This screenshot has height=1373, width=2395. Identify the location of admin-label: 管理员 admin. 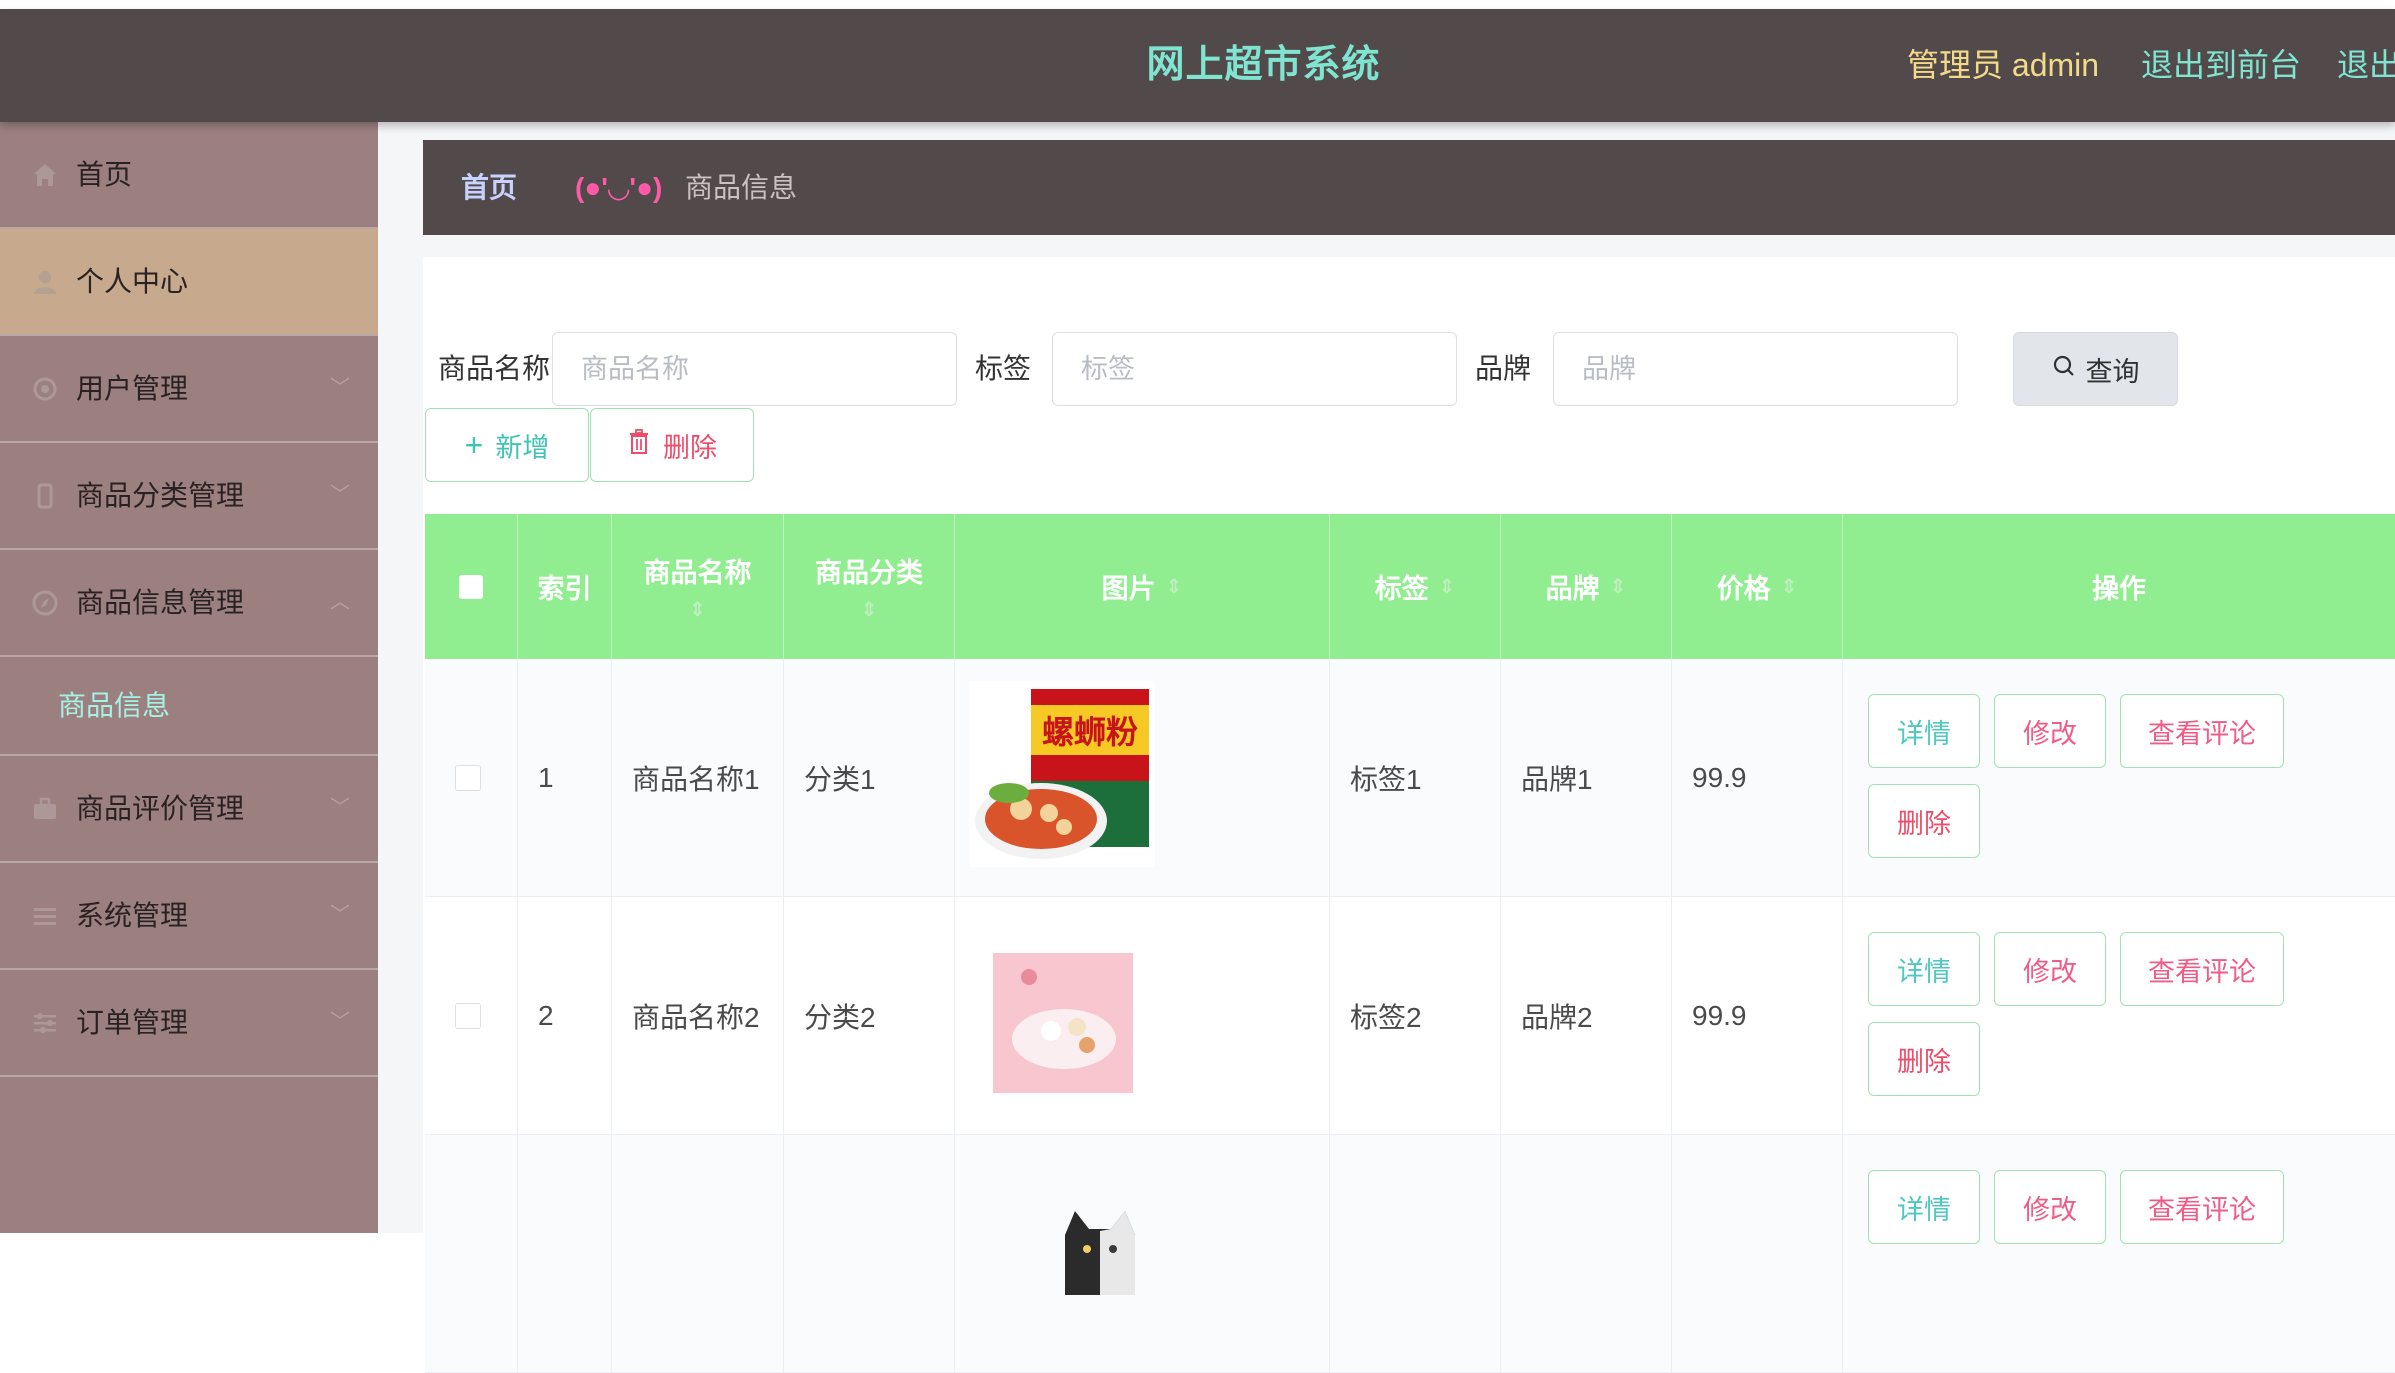
(2003, 65).